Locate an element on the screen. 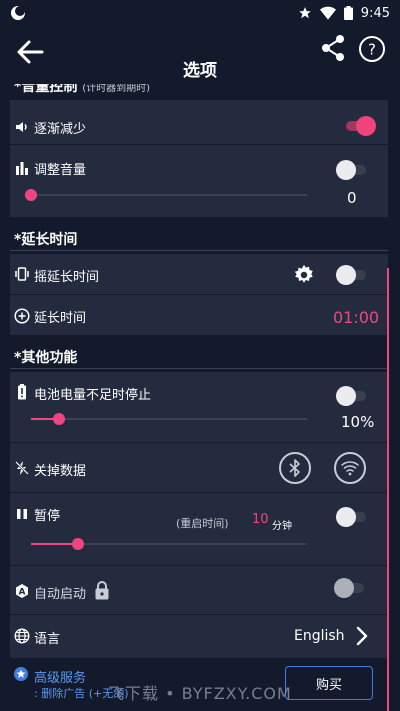  wifi-outline-icon is located at coordinates (350, 468).